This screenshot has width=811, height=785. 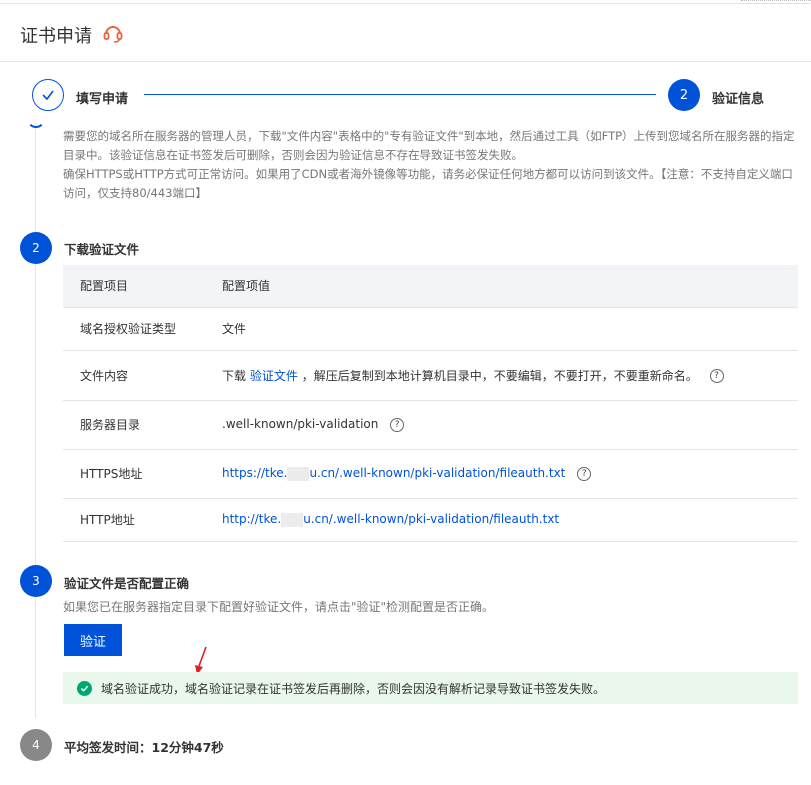 I want to click on download-verify-file-link: 验证文件, so click(x=274, y=376).